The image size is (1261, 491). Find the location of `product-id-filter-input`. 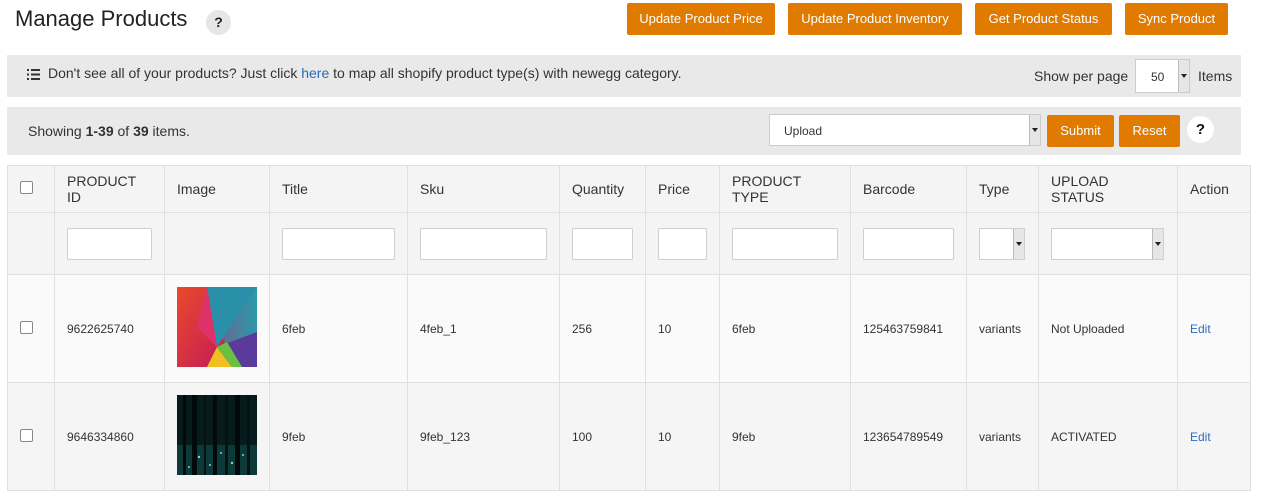

product-id-filter-input is located at coordinates (109, 243).